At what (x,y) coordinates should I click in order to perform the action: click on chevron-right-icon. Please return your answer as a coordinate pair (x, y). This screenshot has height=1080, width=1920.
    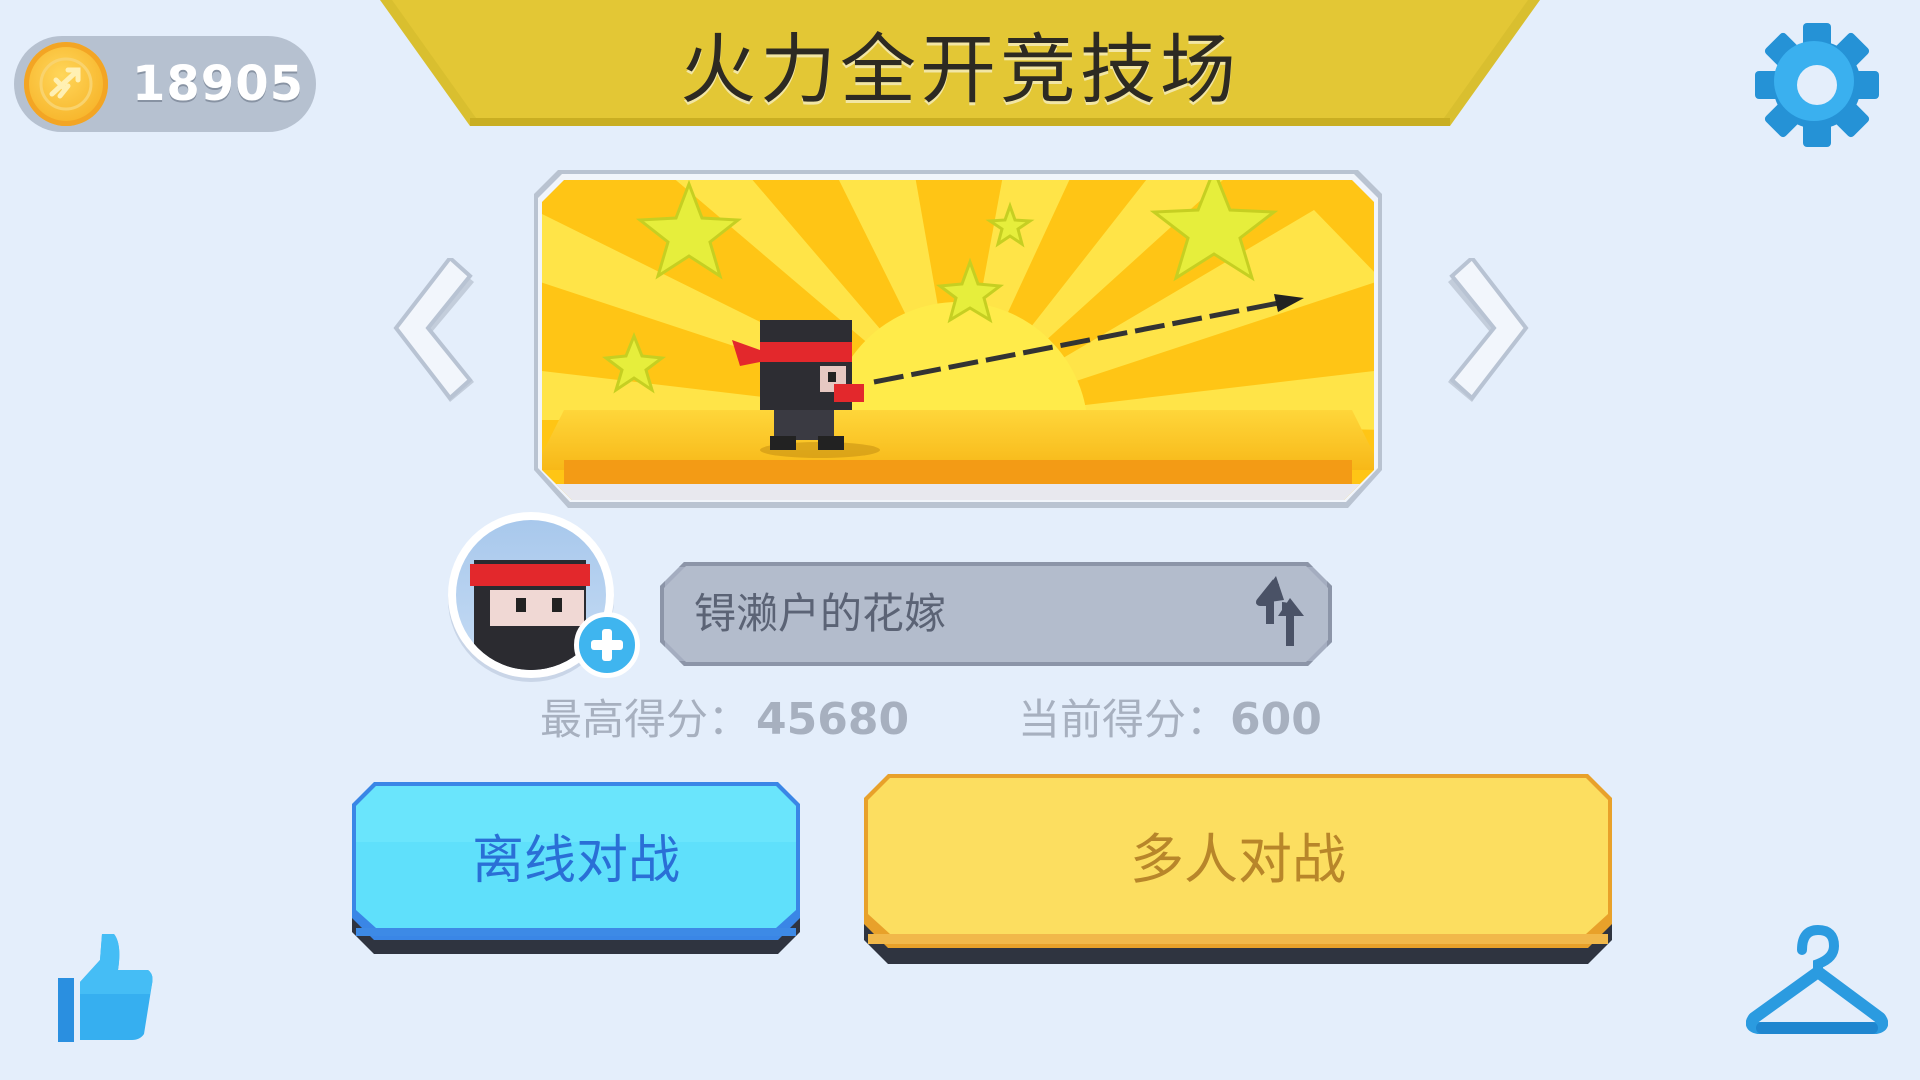
    Looking at the image, I should click on (1488, 328).